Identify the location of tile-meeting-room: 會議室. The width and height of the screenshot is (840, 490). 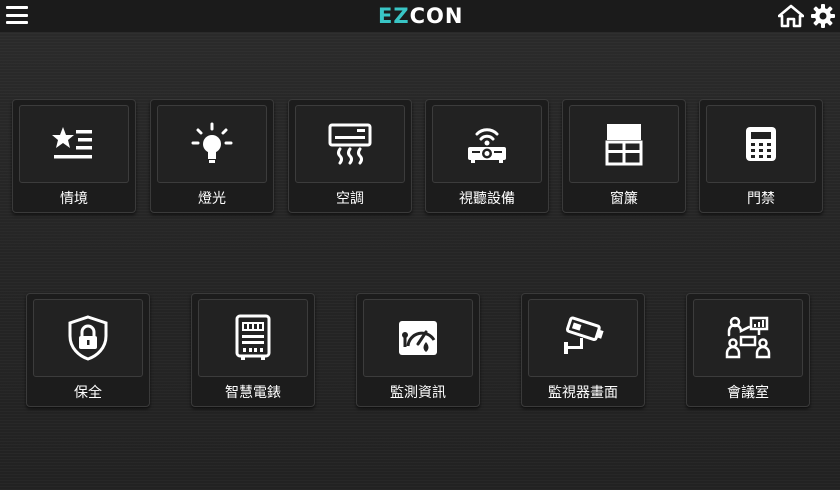
(748, 350).